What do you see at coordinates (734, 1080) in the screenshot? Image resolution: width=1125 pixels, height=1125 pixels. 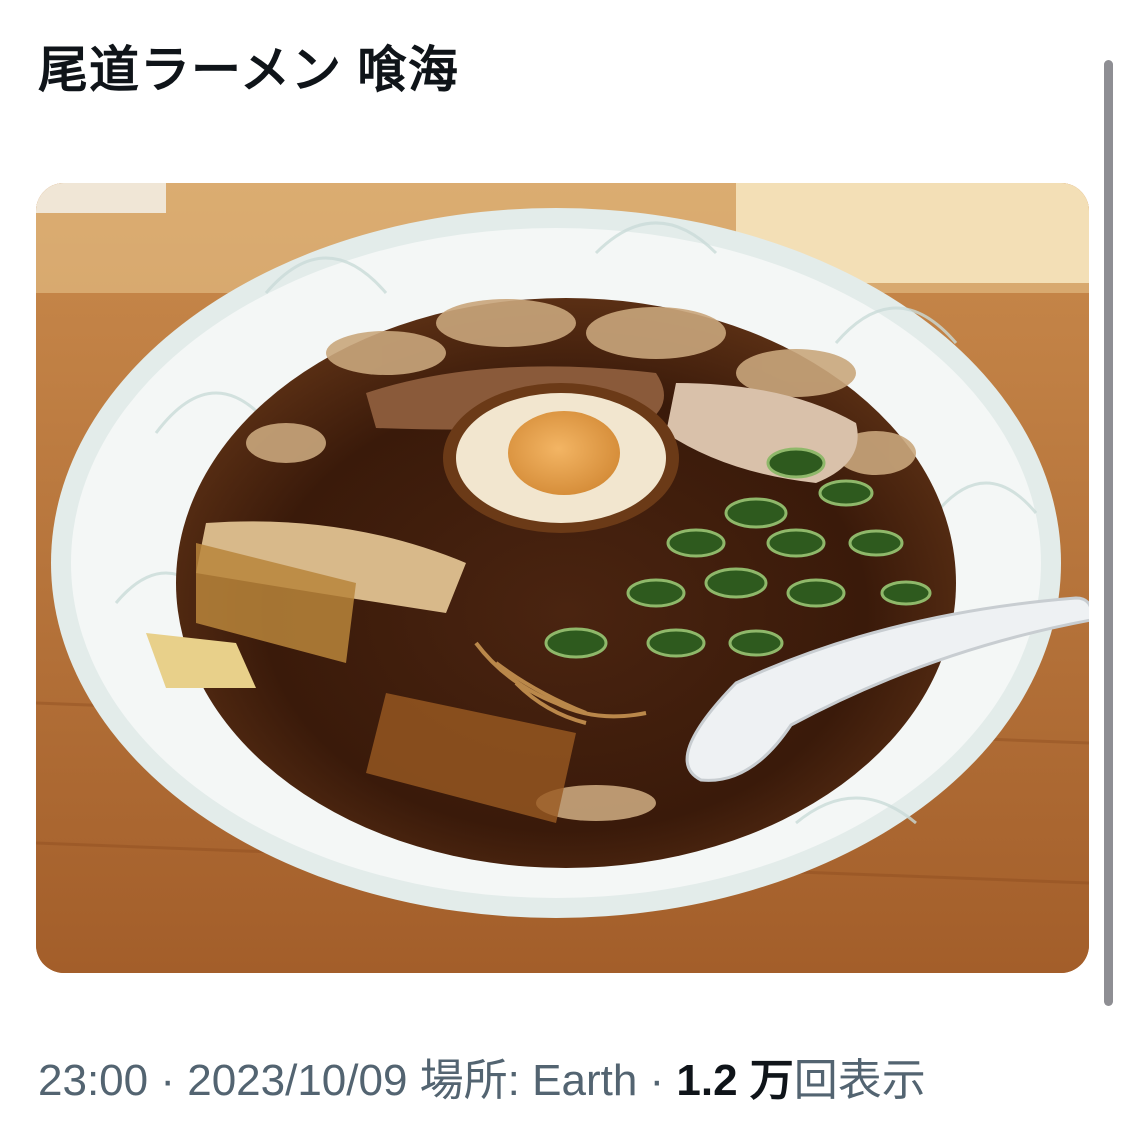 I see `views-count: 1.2 万` at bounding box center [734, 1080].